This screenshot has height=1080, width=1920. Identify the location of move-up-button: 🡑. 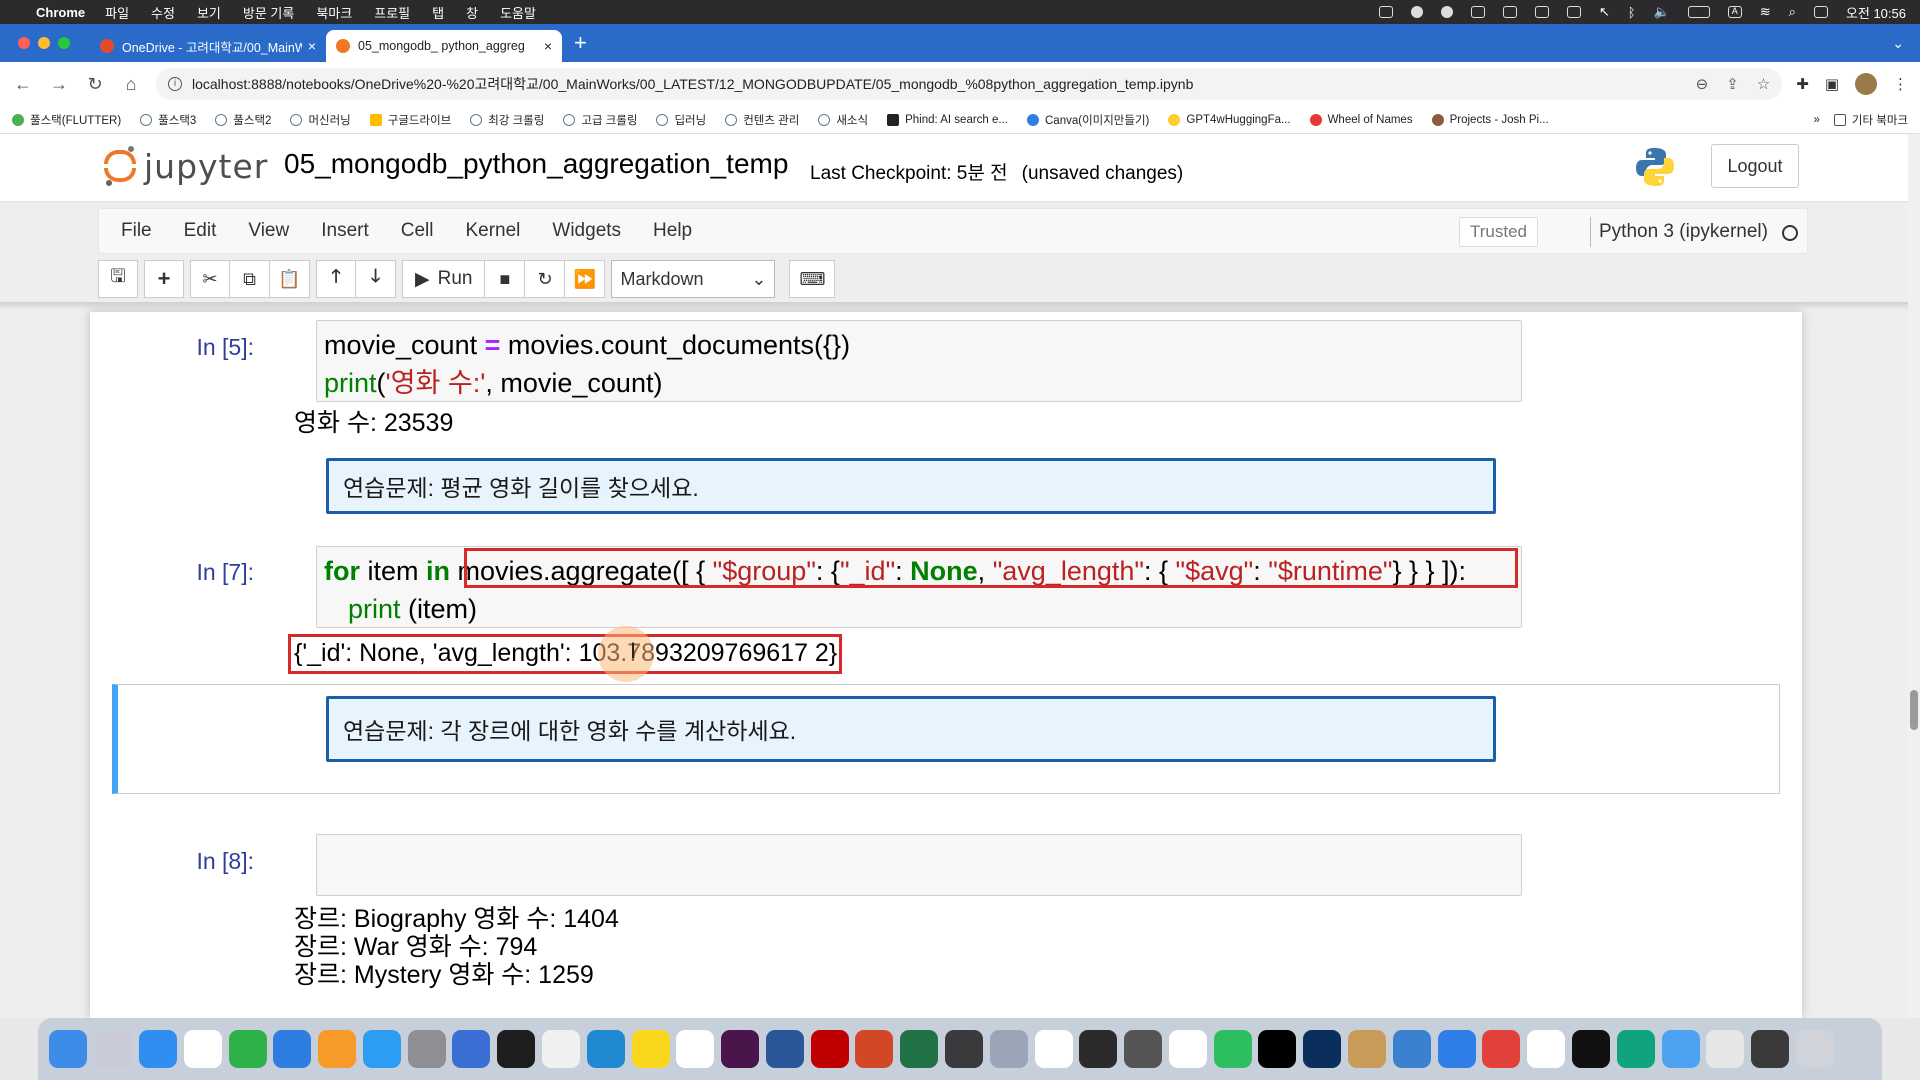
(336, 279).